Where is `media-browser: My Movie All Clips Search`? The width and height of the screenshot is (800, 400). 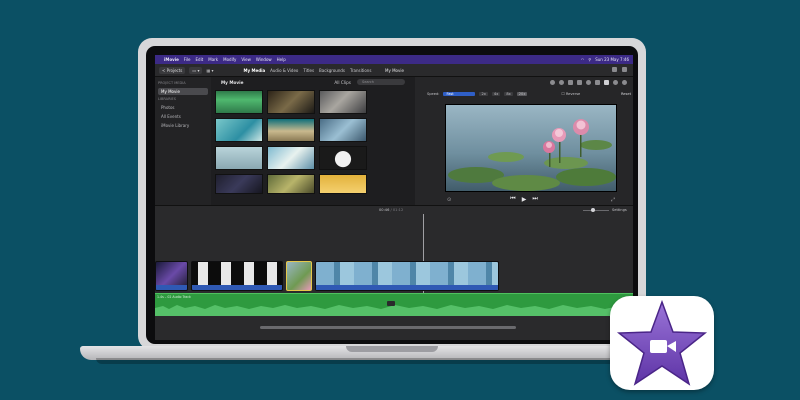 media-browser: My Movie All Clips Search is located at coordinates (313, 141).